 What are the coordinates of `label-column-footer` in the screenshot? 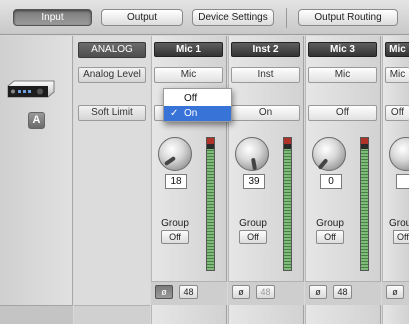 It's located at (112, 314).